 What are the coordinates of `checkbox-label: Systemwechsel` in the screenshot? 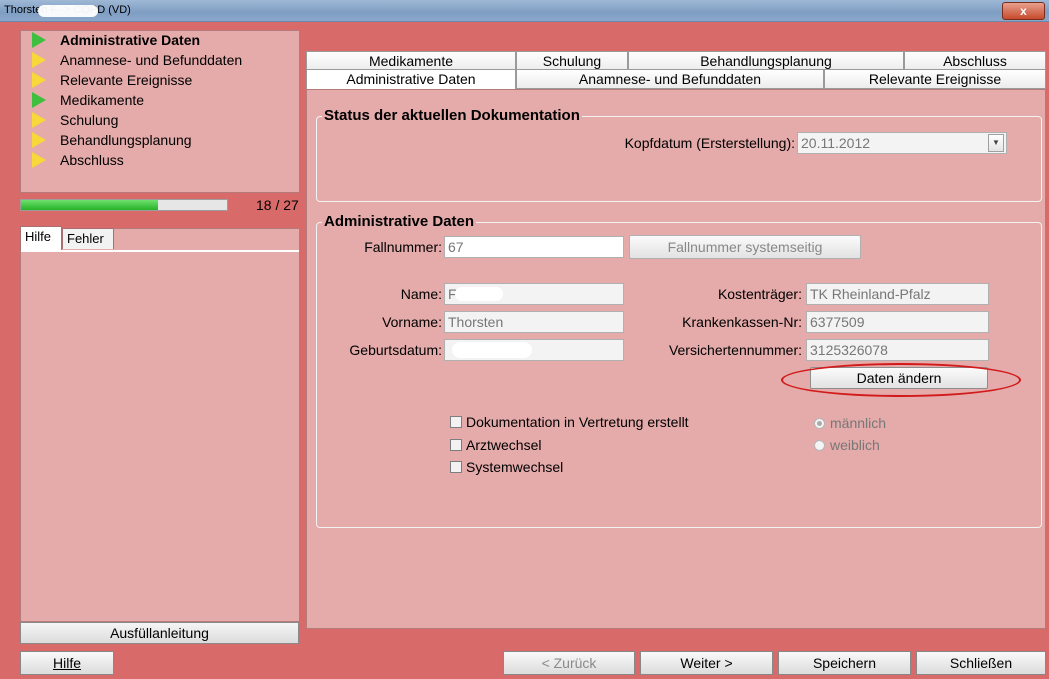 It's located at (515, 467).